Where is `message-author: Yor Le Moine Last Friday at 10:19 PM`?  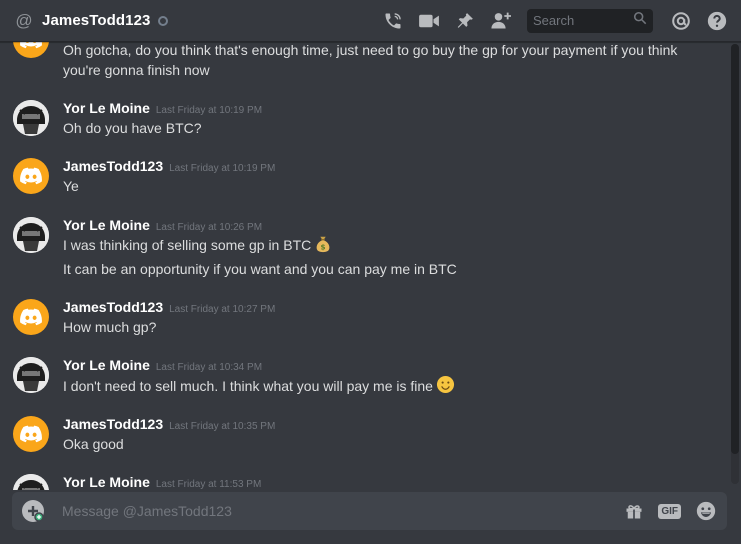 message-author: Yor Le Moine Last Friday at 10:19 PM is located at coordinates (162, 108).